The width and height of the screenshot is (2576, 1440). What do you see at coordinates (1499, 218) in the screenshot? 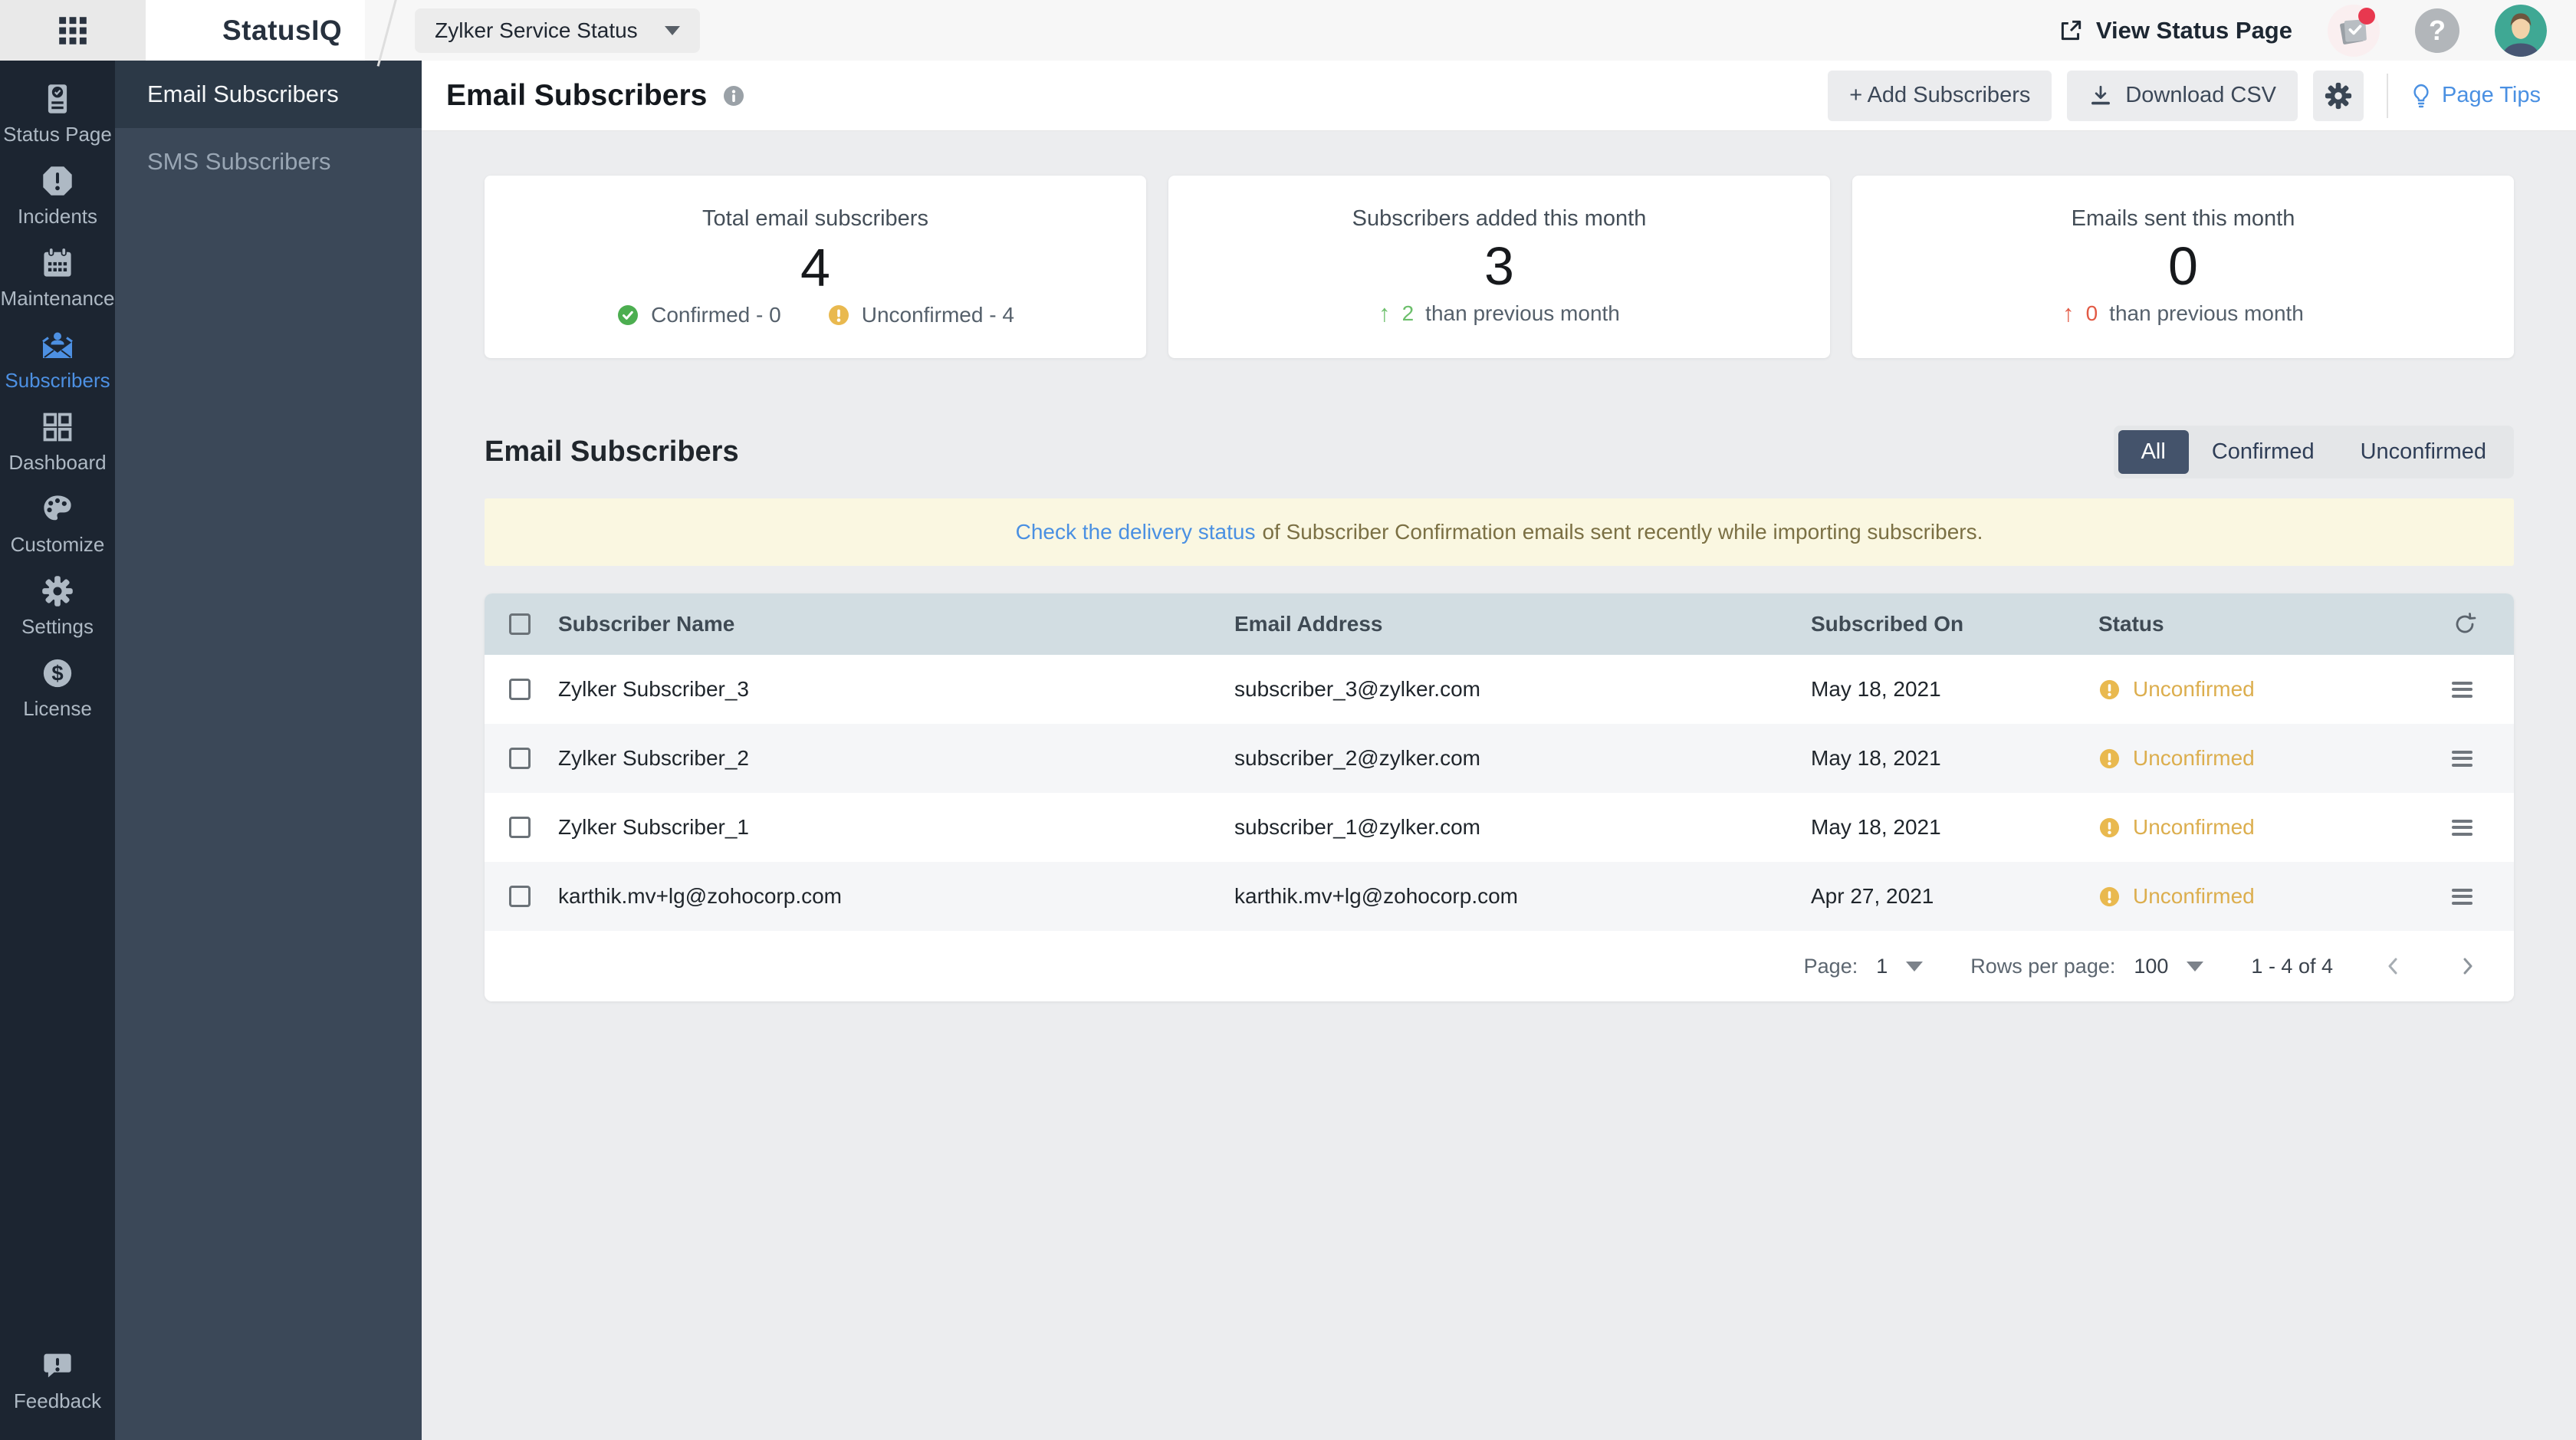
I see `card-title: Subscribers added this month` at bounding box center [1499, 218].